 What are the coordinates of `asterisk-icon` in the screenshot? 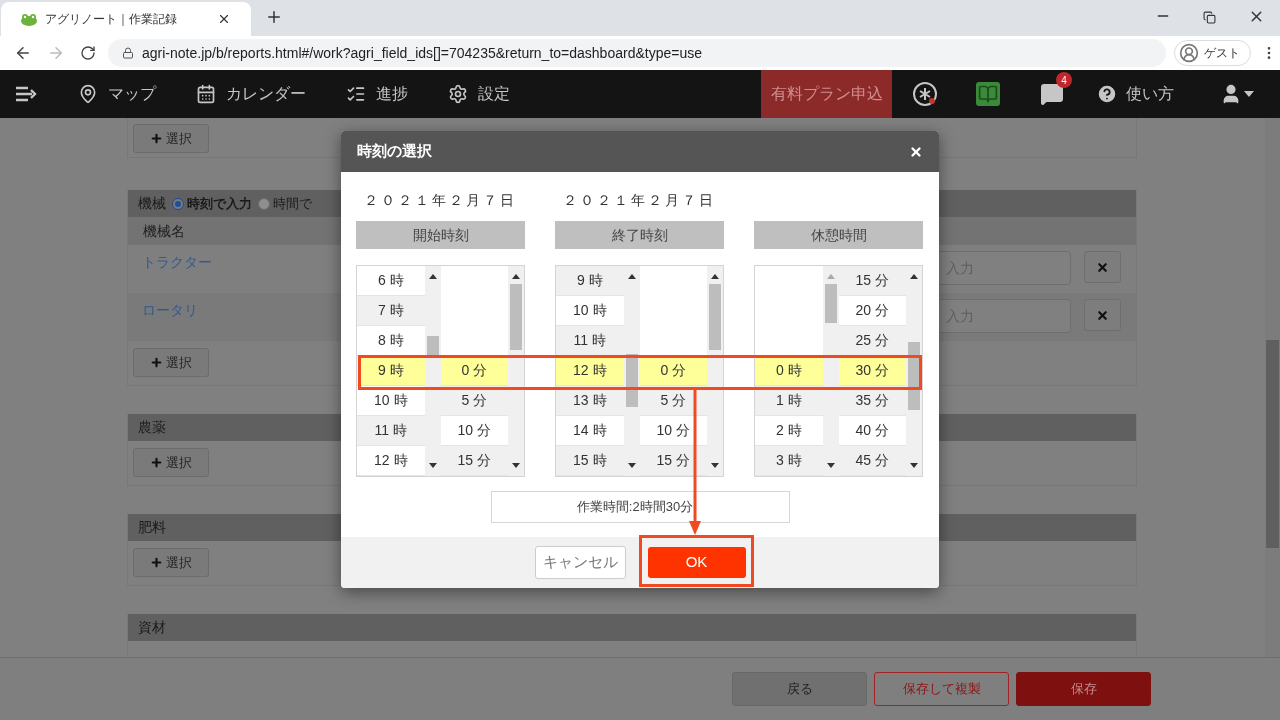 It's located at (925, 94).